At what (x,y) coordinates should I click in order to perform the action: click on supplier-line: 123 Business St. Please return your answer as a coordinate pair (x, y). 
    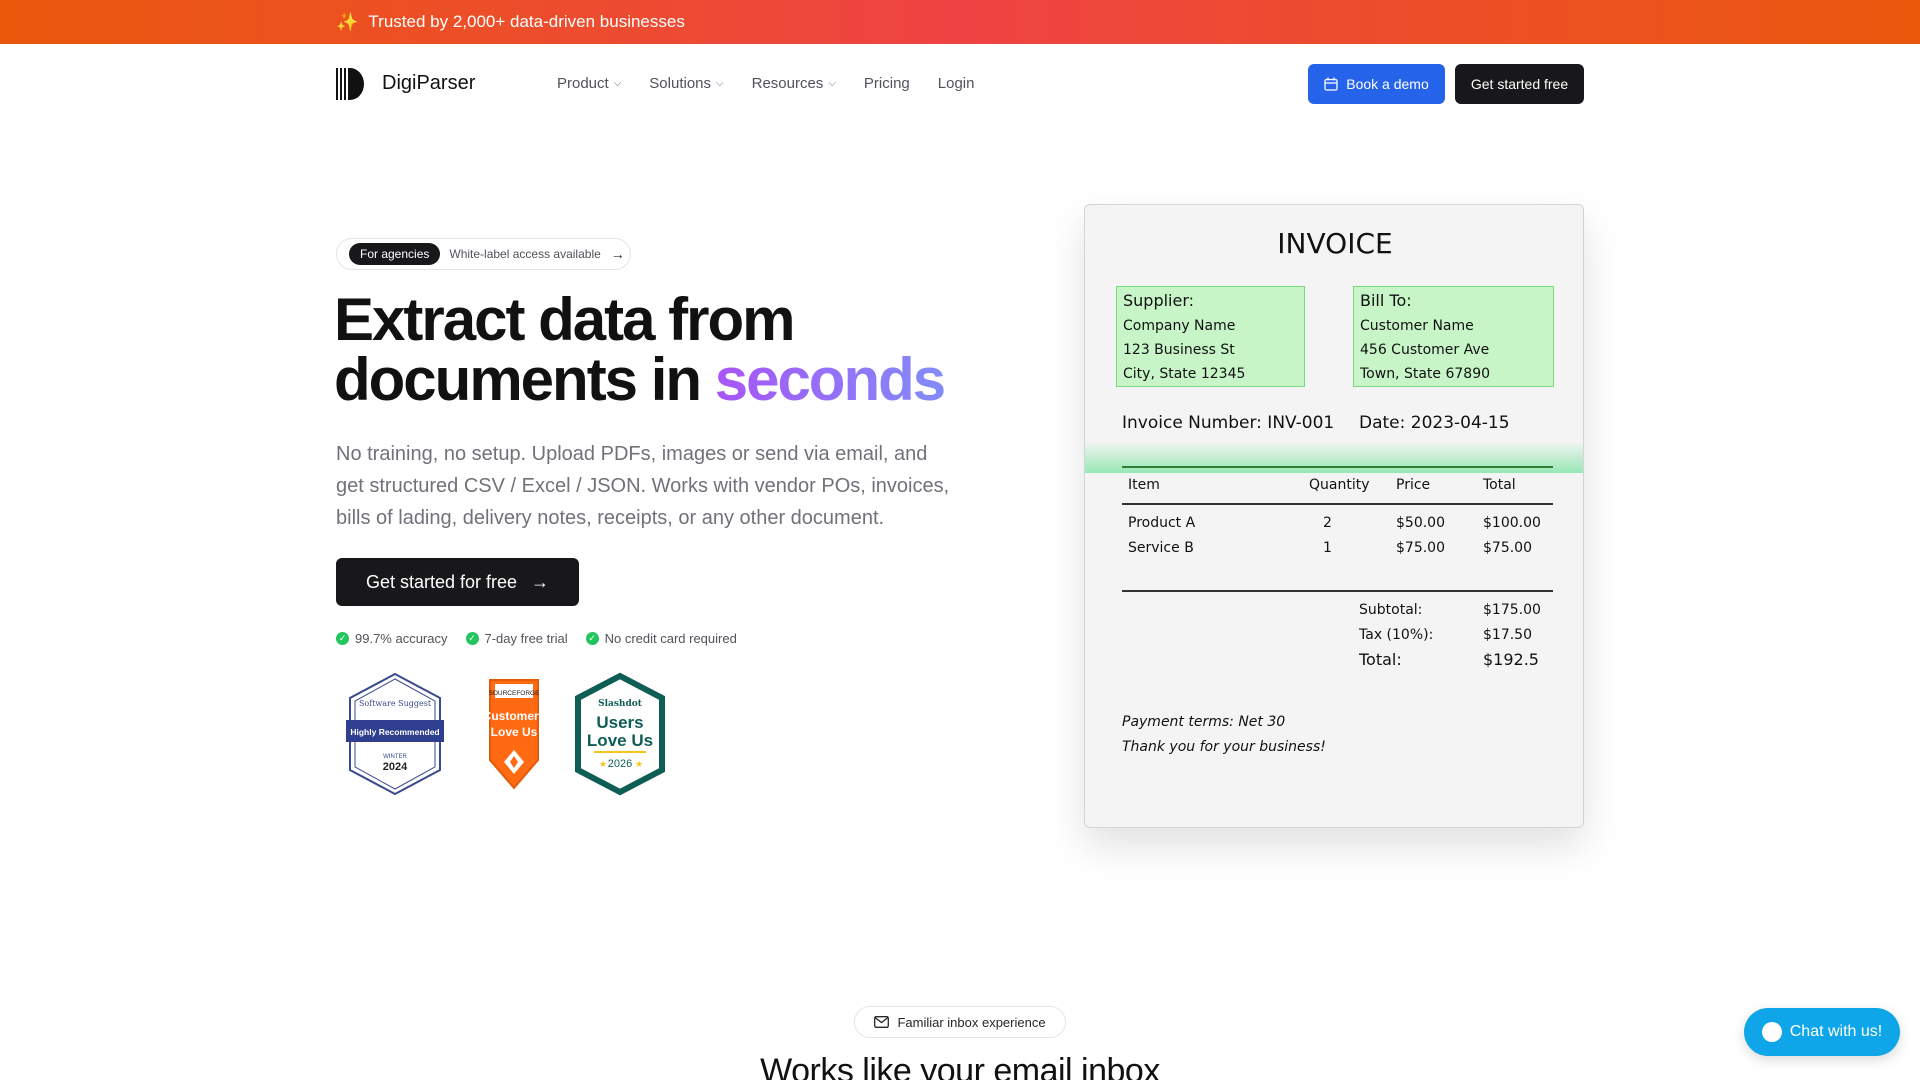
    Looking at the image, I should click on (1179, 350).